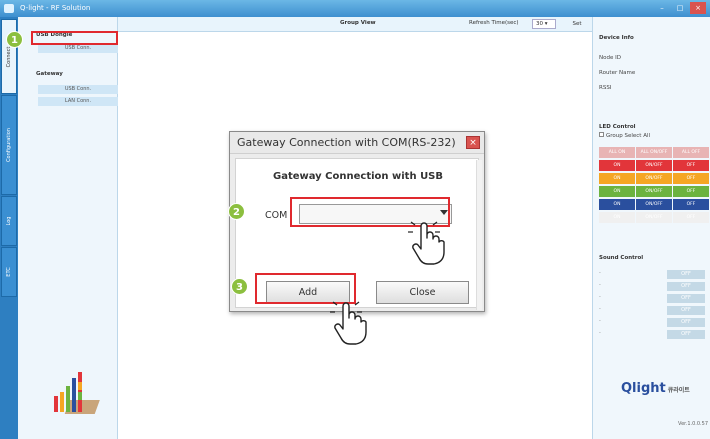 The height and width of the screenshot is (439, 710). Describe the element at coordinates (621, 258) in the screenshot. I see `sound-control-title: Sound Control` at that location.